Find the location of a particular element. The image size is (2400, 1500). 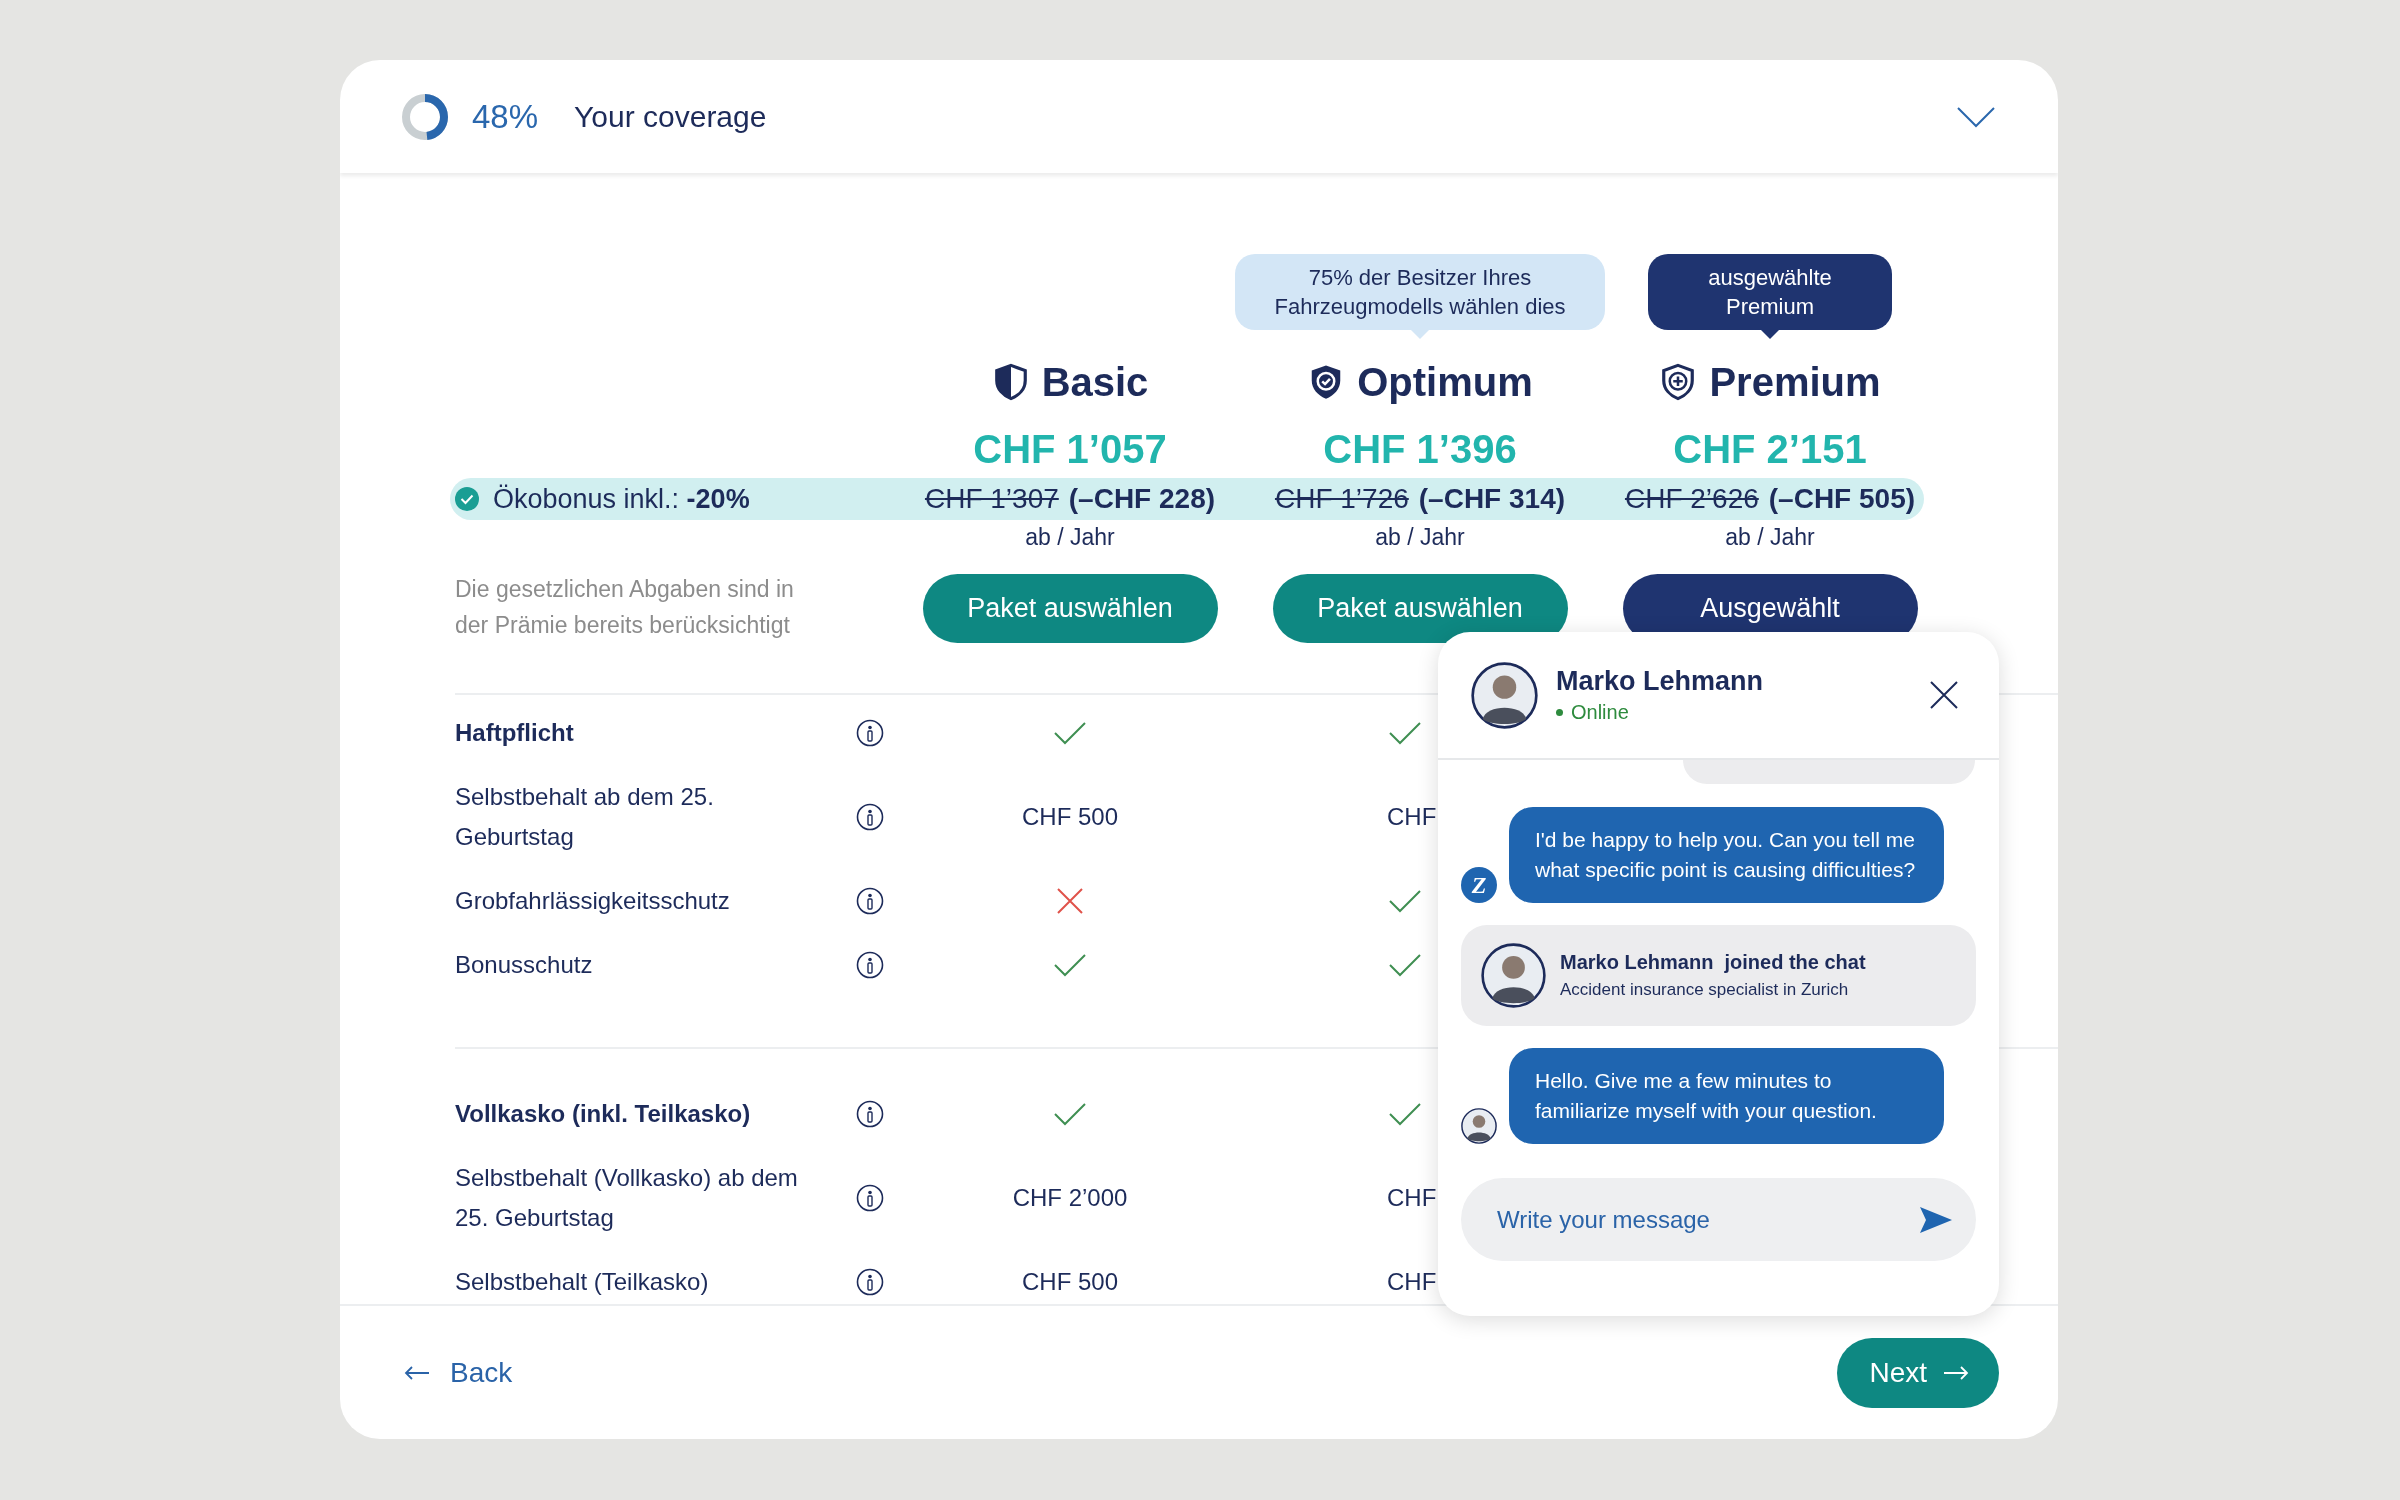

agent-role: Accident insurance specialist in Zurich is located at coordinates (1705, 990).